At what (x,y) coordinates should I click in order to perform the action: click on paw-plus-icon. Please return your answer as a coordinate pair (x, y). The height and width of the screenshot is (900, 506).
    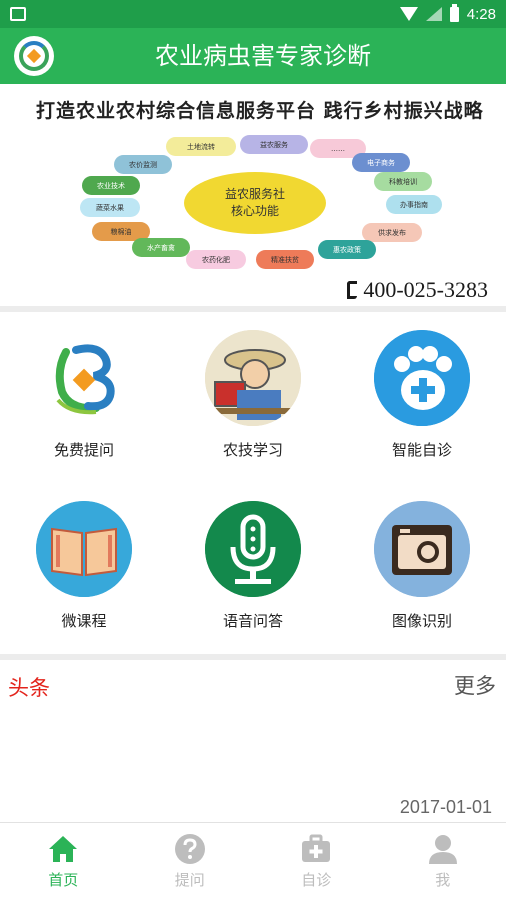
    Looking at the image, I should click on (422, 378).